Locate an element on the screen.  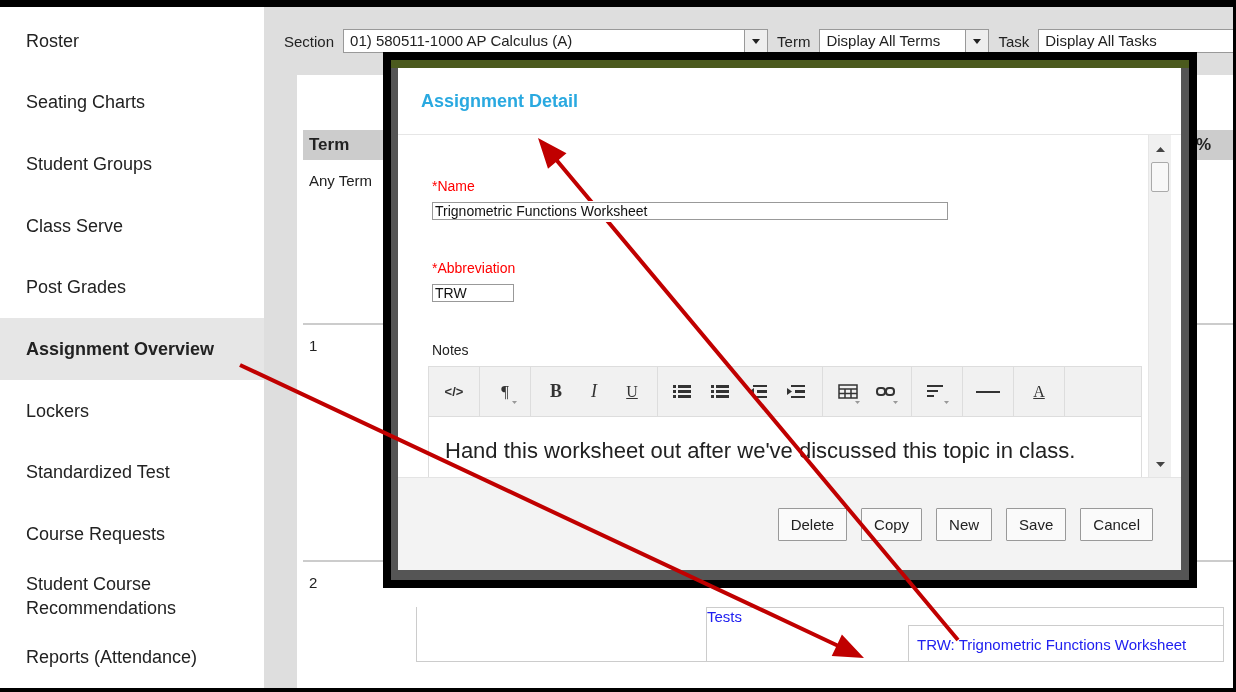
bold-button: B is located at coordinates (556, 391).